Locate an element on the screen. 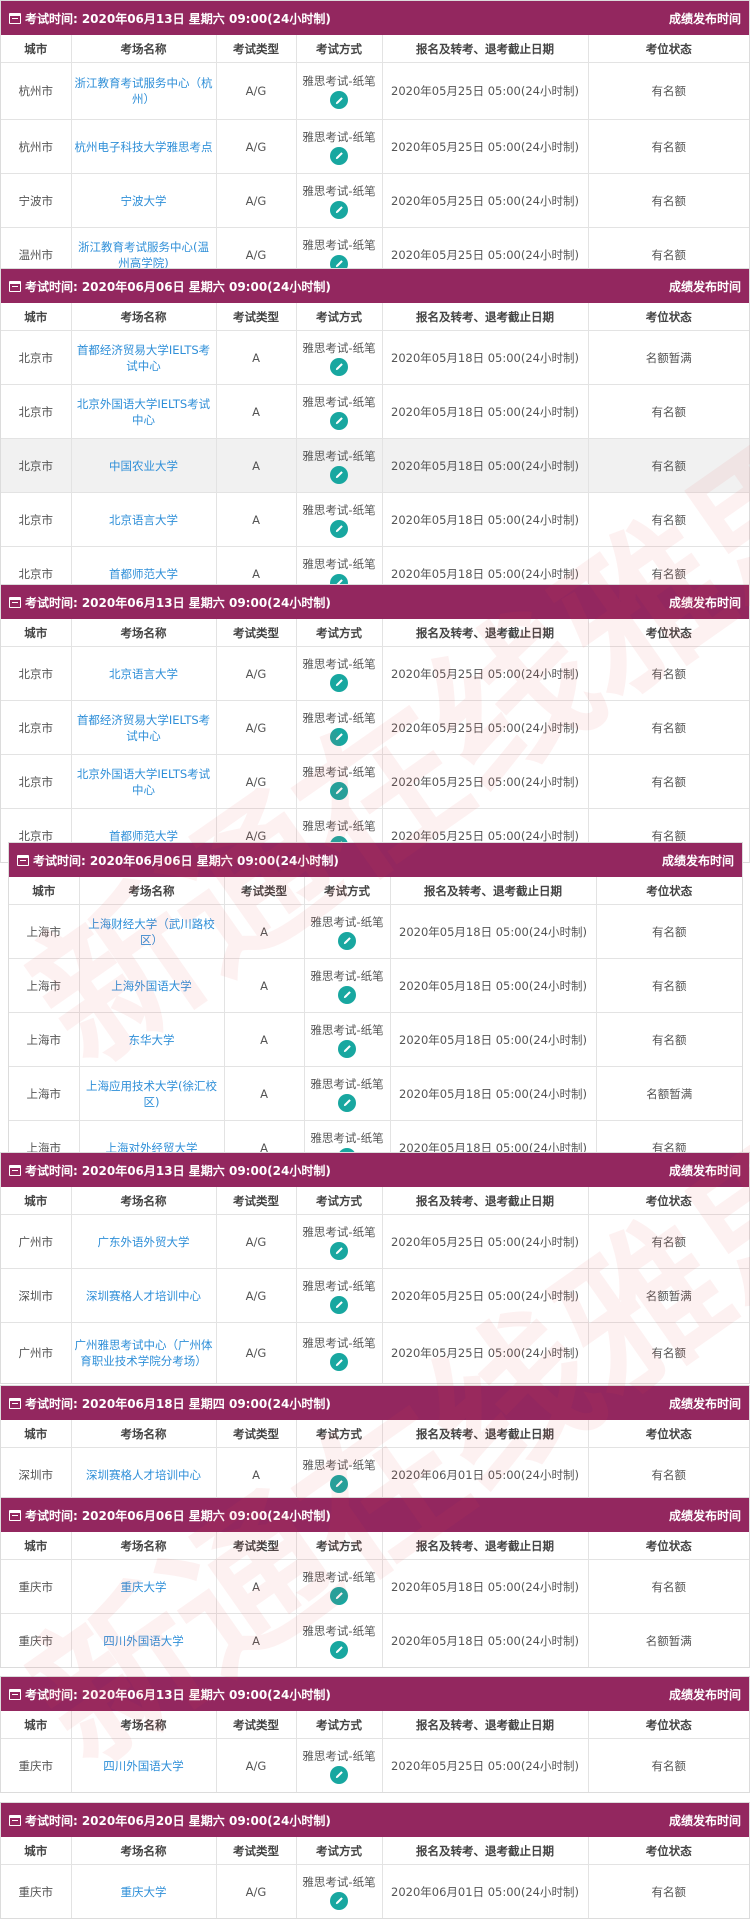 This screenshot has height=1919, width=750. venue-link: 上海外国语大学 is located at coordinates (152, 985).